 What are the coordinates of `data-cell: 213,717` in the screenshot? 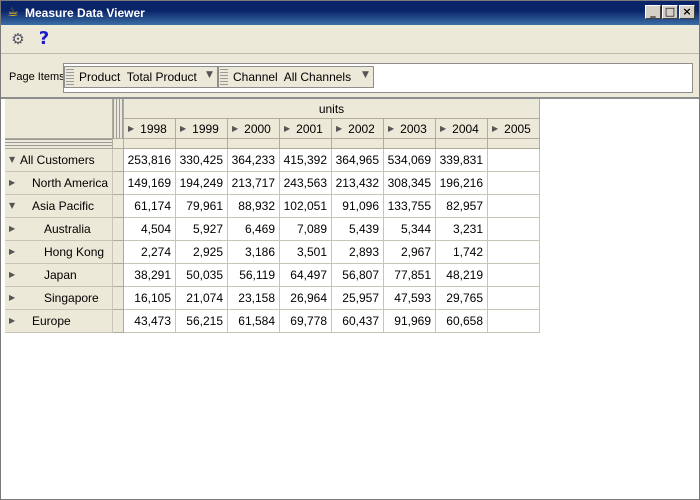 It's located at (254, 183).